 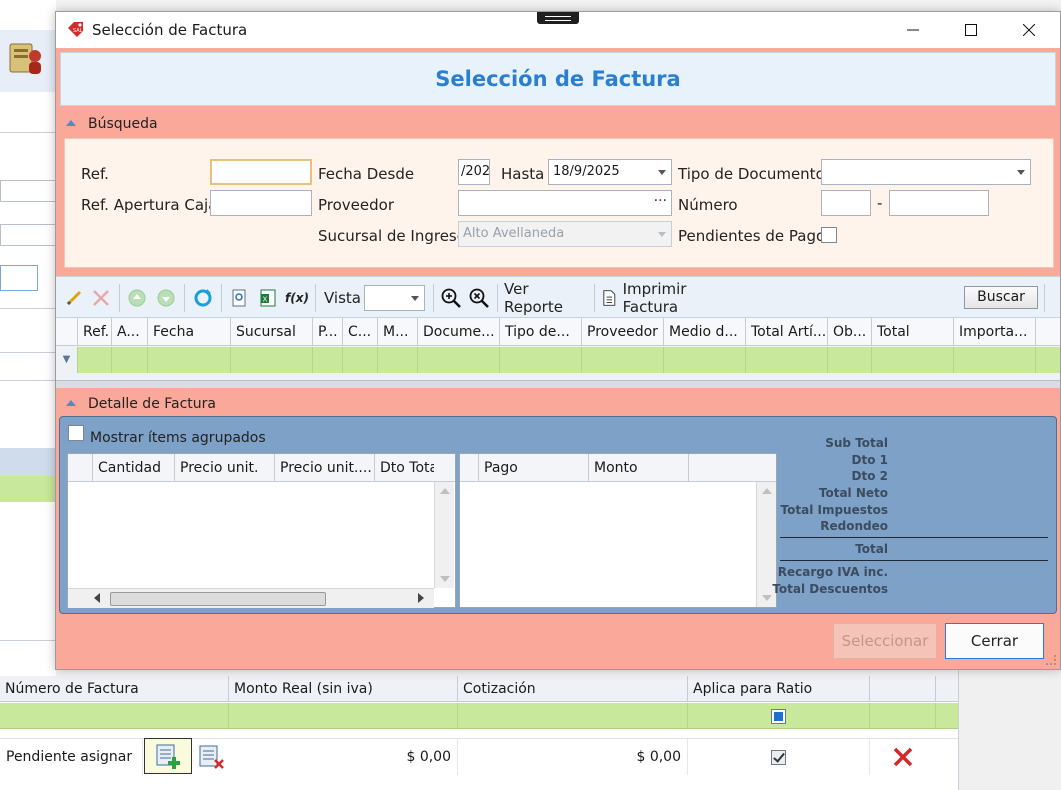 I want to click on ref-input, so click(x=261, y=172).